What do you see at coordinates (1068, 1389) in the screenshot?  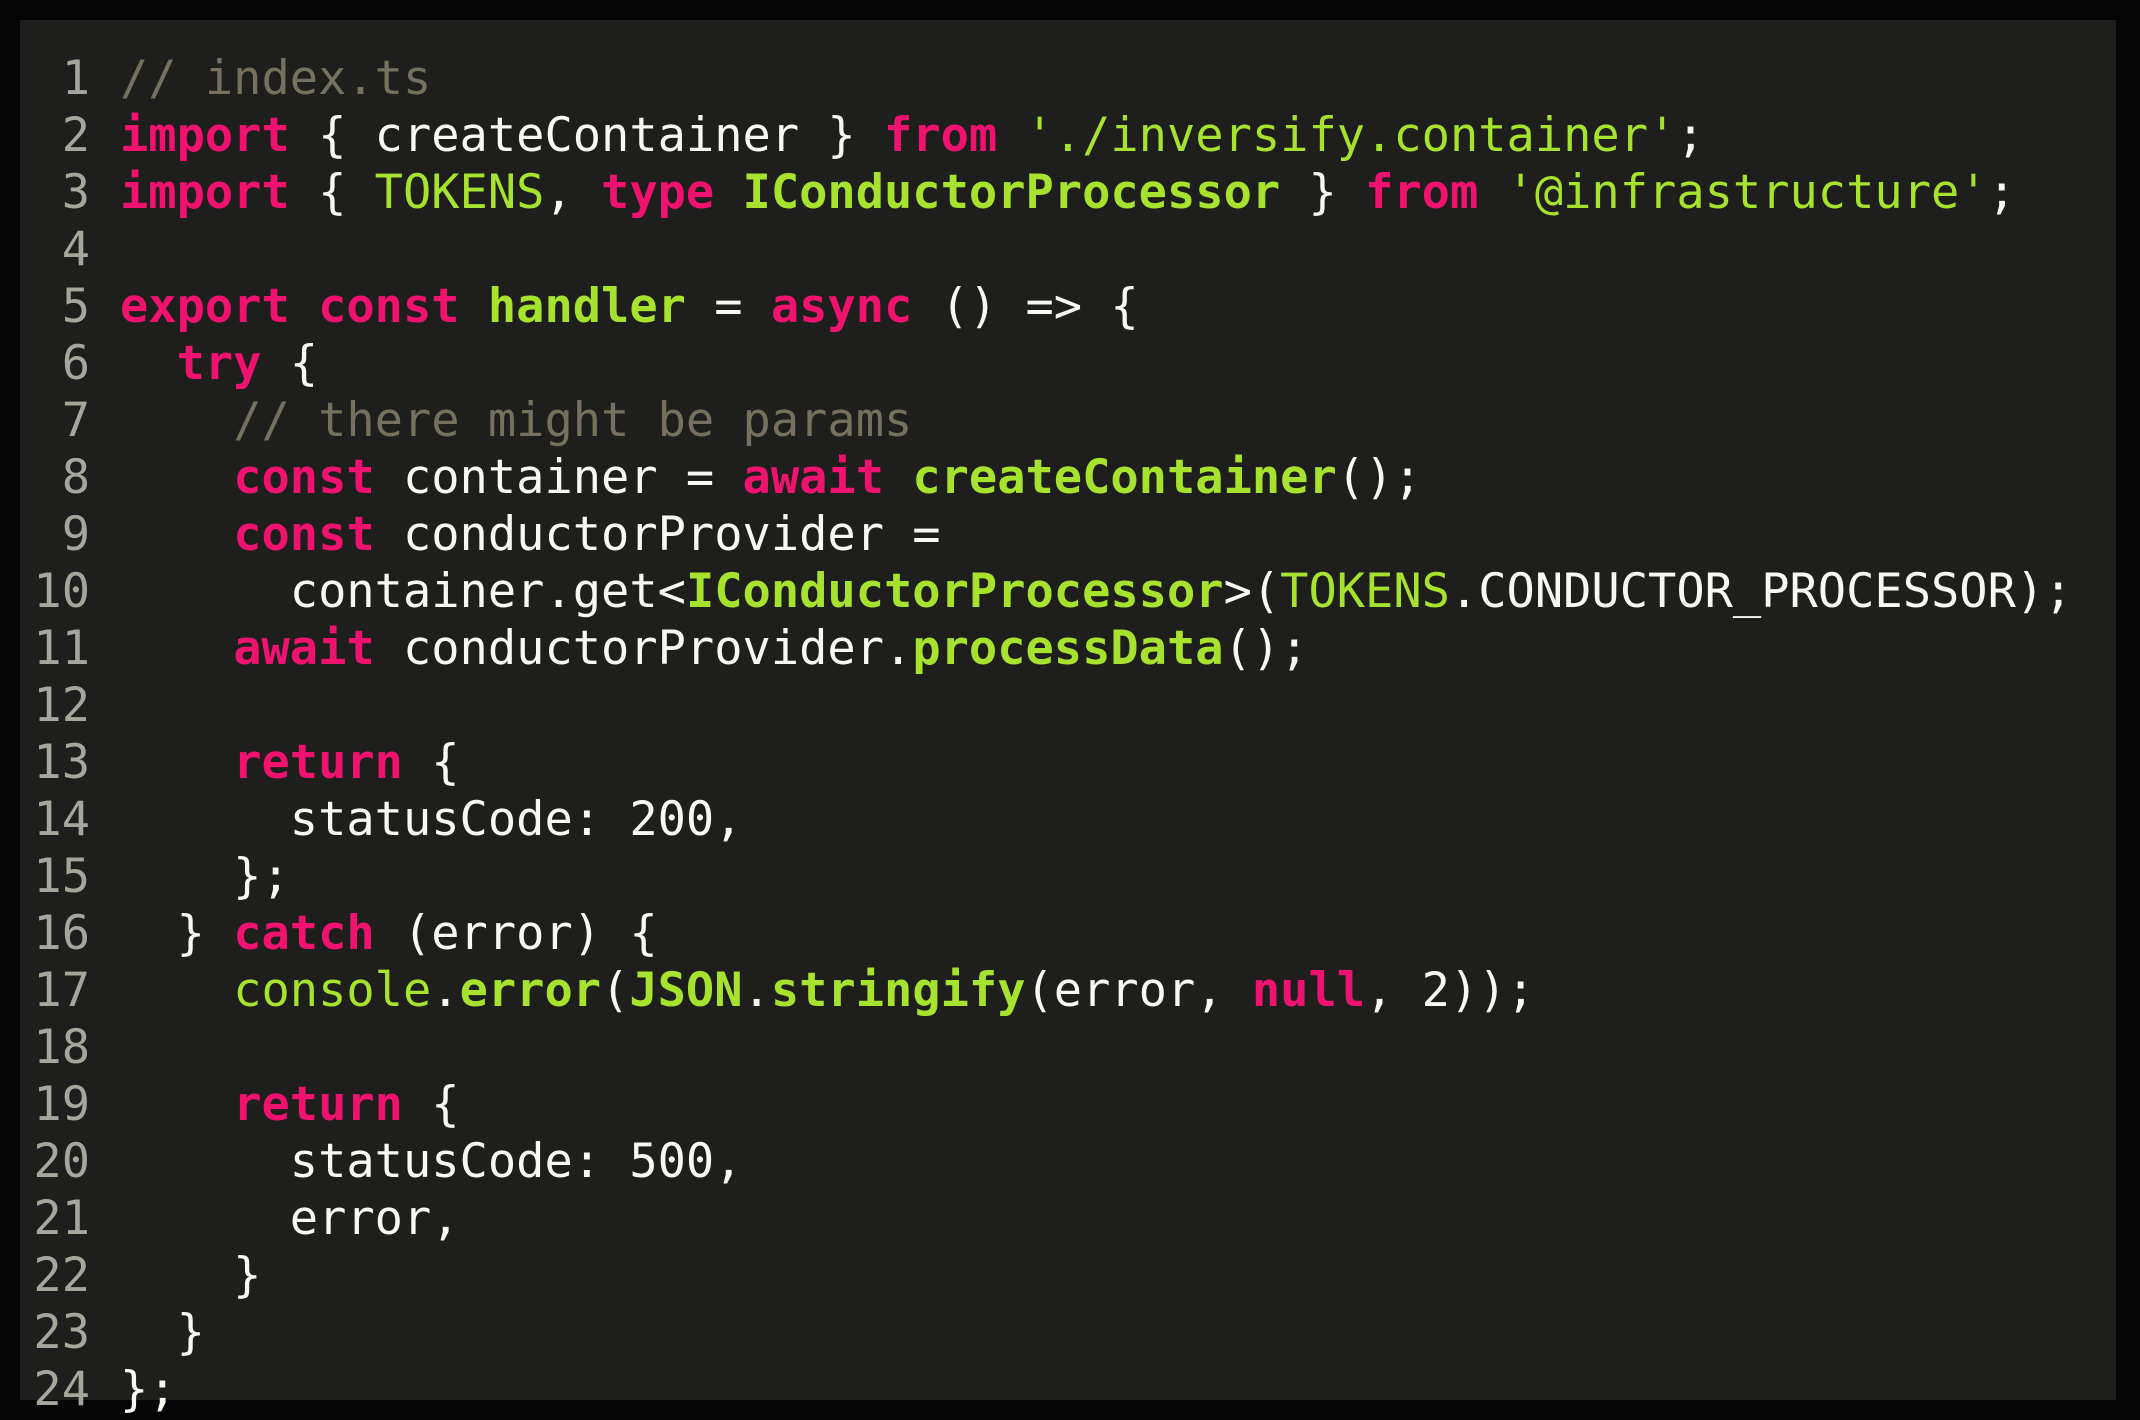 I see `code-line: 24};` at bounding box center [1068, 1389].